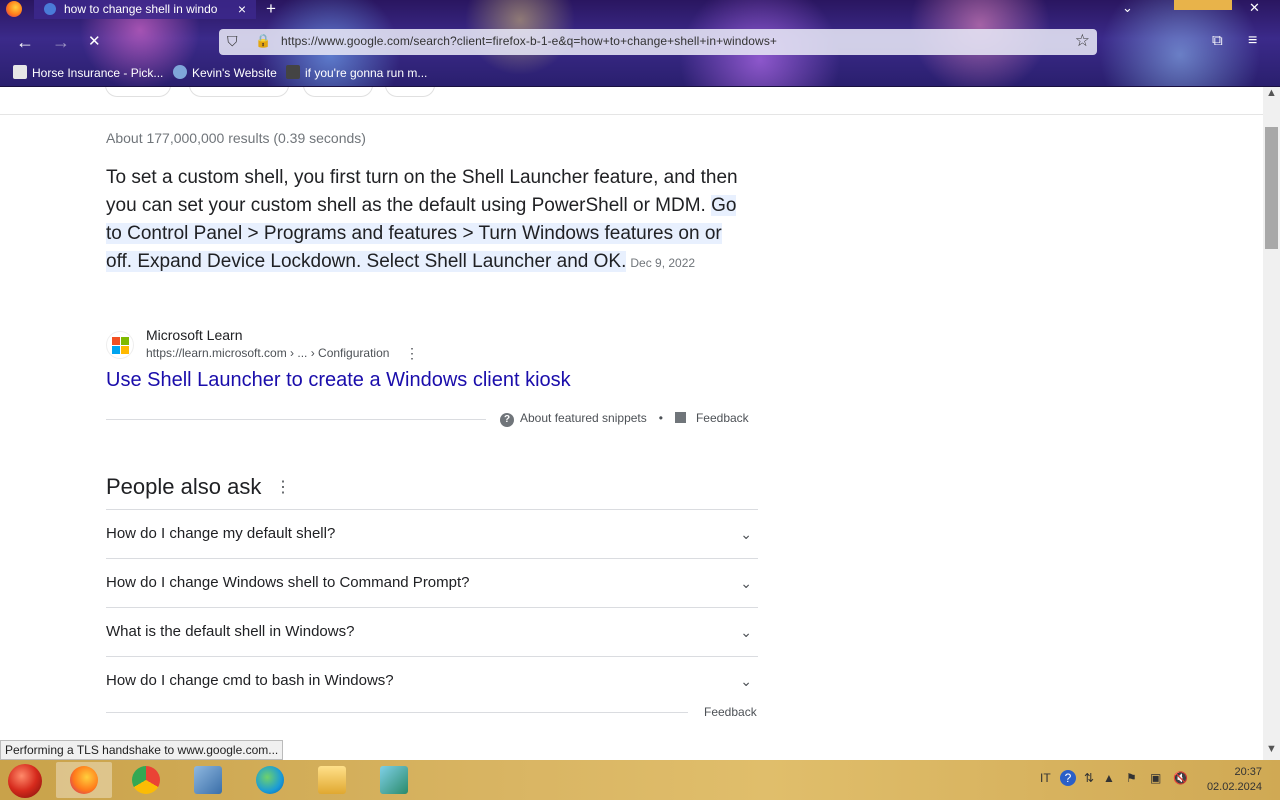 This screenshot has height=800, width=1280. I want to click on extensions-icon: ⧉, so click(1217, 40).